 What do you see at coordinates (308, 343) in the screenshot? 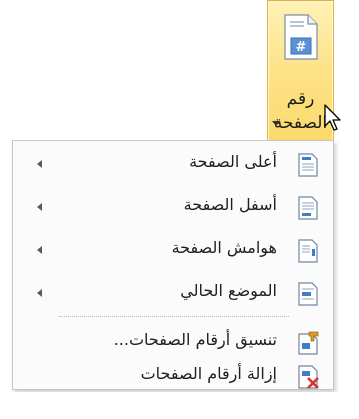
I see `format-page-numbers-icon` at bounding box center [308, 343].